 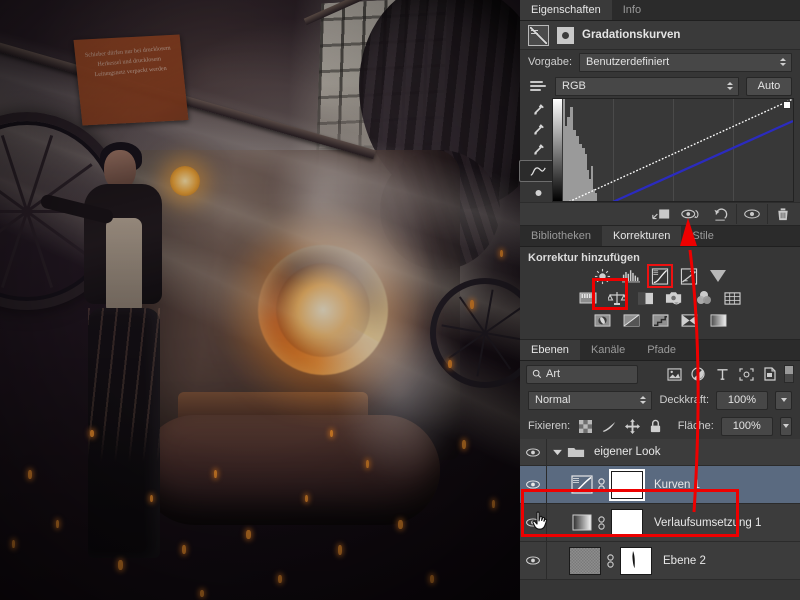 I want to click on curve-tool-column, so click(x=538, y=150).